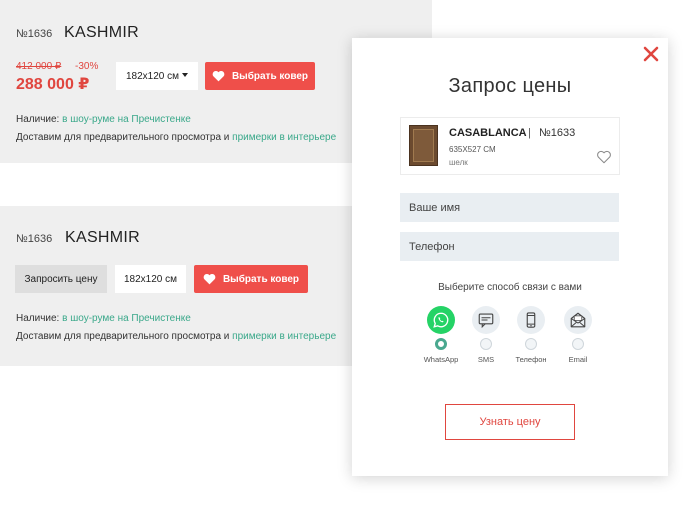 This screenshot has height=508, width=698. Describe the element at coordinates (509, 207) in the screenshot. I see `name-field: Ваше имя` at that location.